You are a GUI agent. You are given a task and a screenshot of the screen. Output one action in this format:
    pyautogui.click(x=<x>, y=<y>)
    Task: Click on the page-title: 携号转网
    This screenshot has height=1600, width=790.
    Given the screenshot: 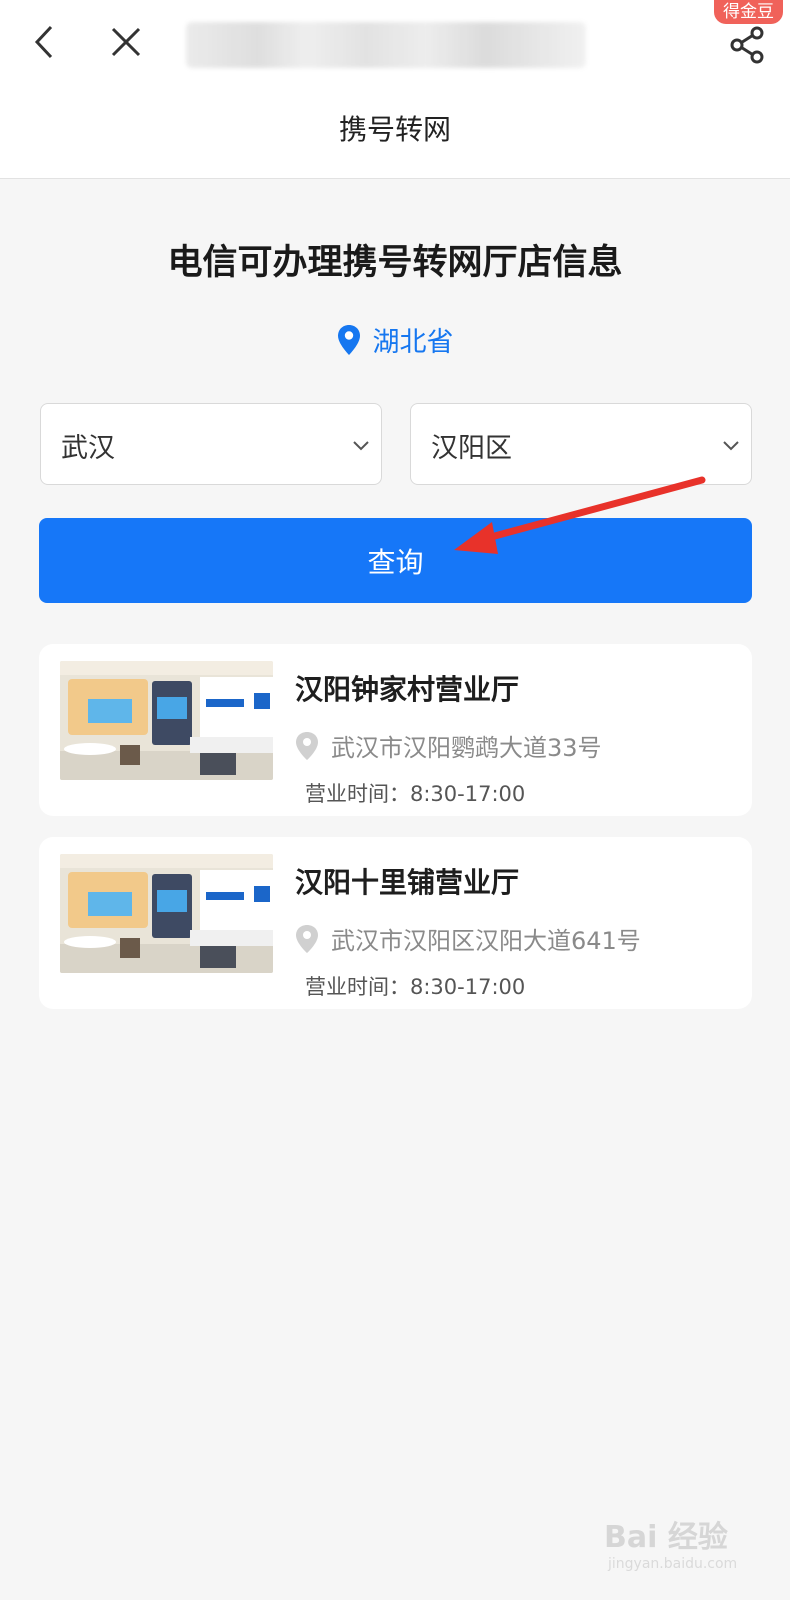 What is the action you would take?
    pyautogui.click(x=394, y=129)
    